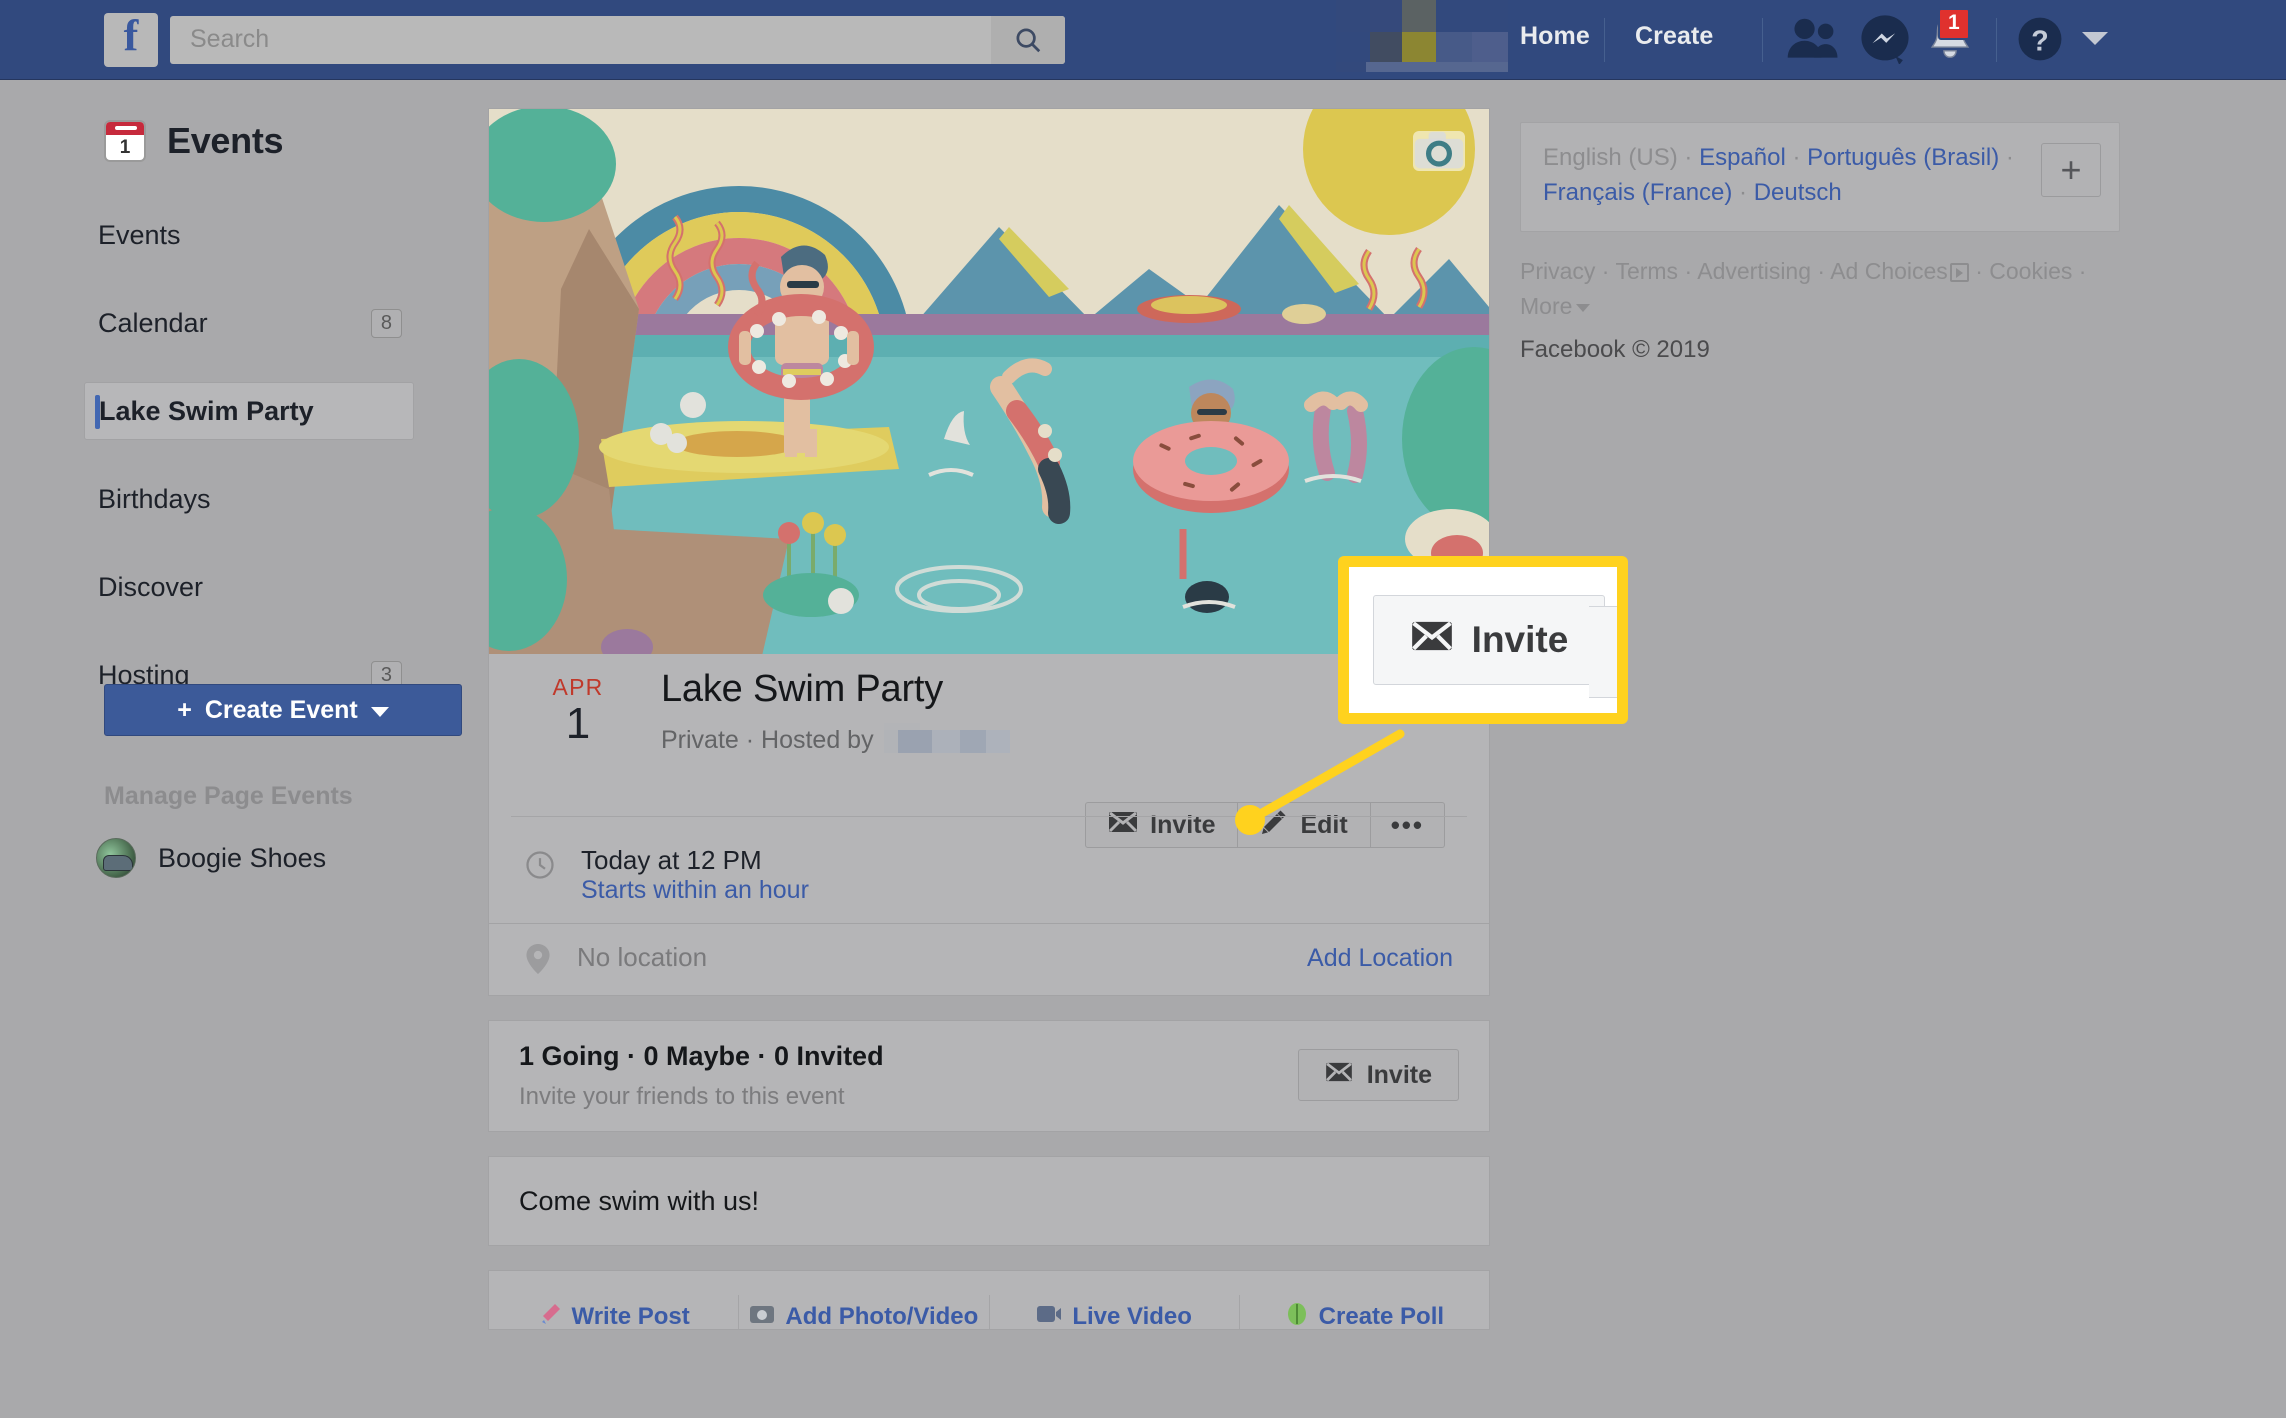 The width and height of the screenshot is (2286, 1418). Describe the element at coordinates (682, 1096) in the screenshot. I see `rsvp-subtitle: Invite your friends to this event` at that location.